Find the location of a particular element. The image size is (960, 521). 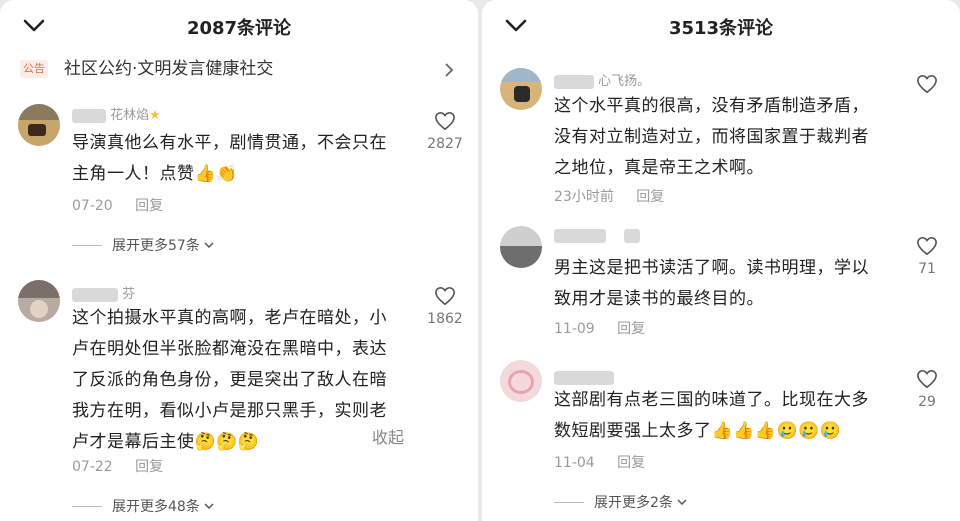

expand-replies-button: 展开更多48条 is located at coordinates (143, 506).